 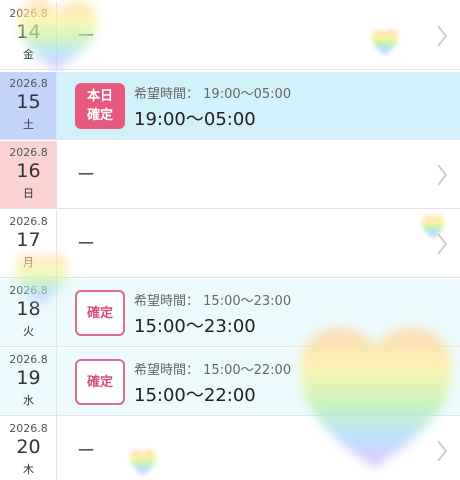 I want to click on date-weekday: 金, so click(x=28, y=54).